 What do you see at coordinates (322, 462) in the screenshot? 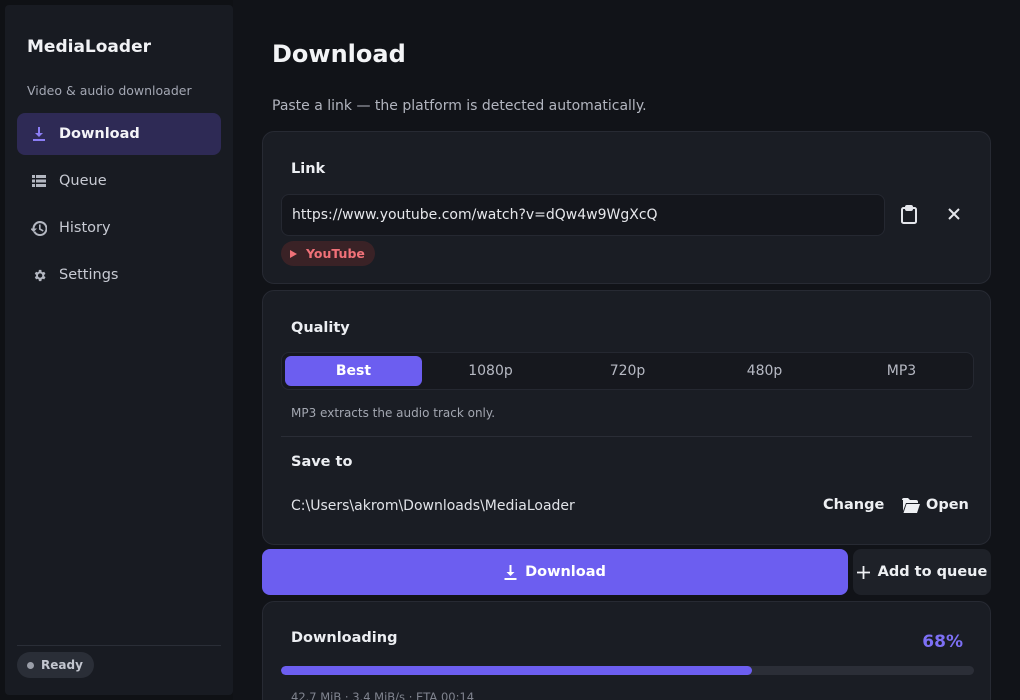
I see `save-label: Save to` at bounding box center [322, 462].